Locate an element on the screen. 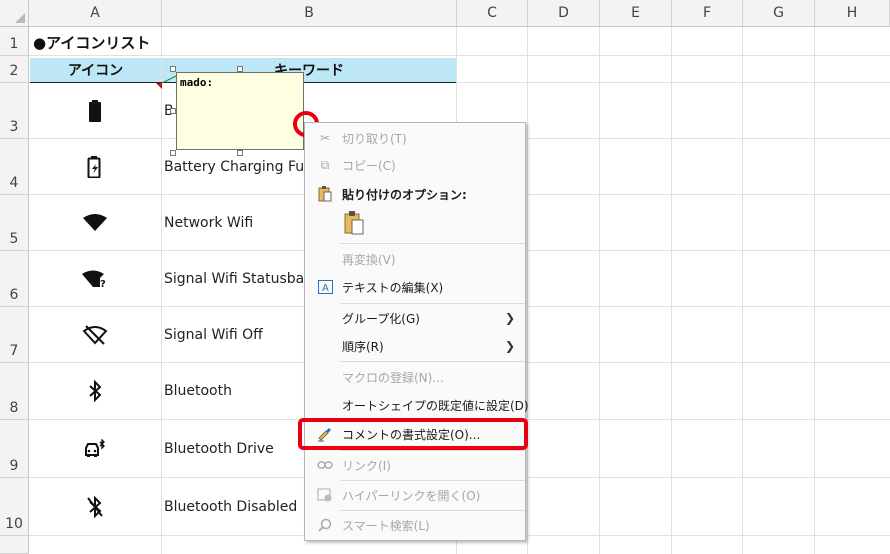 This screenshot has height=554, width=890. column-header-g: G is located at coordinates (779, 13).